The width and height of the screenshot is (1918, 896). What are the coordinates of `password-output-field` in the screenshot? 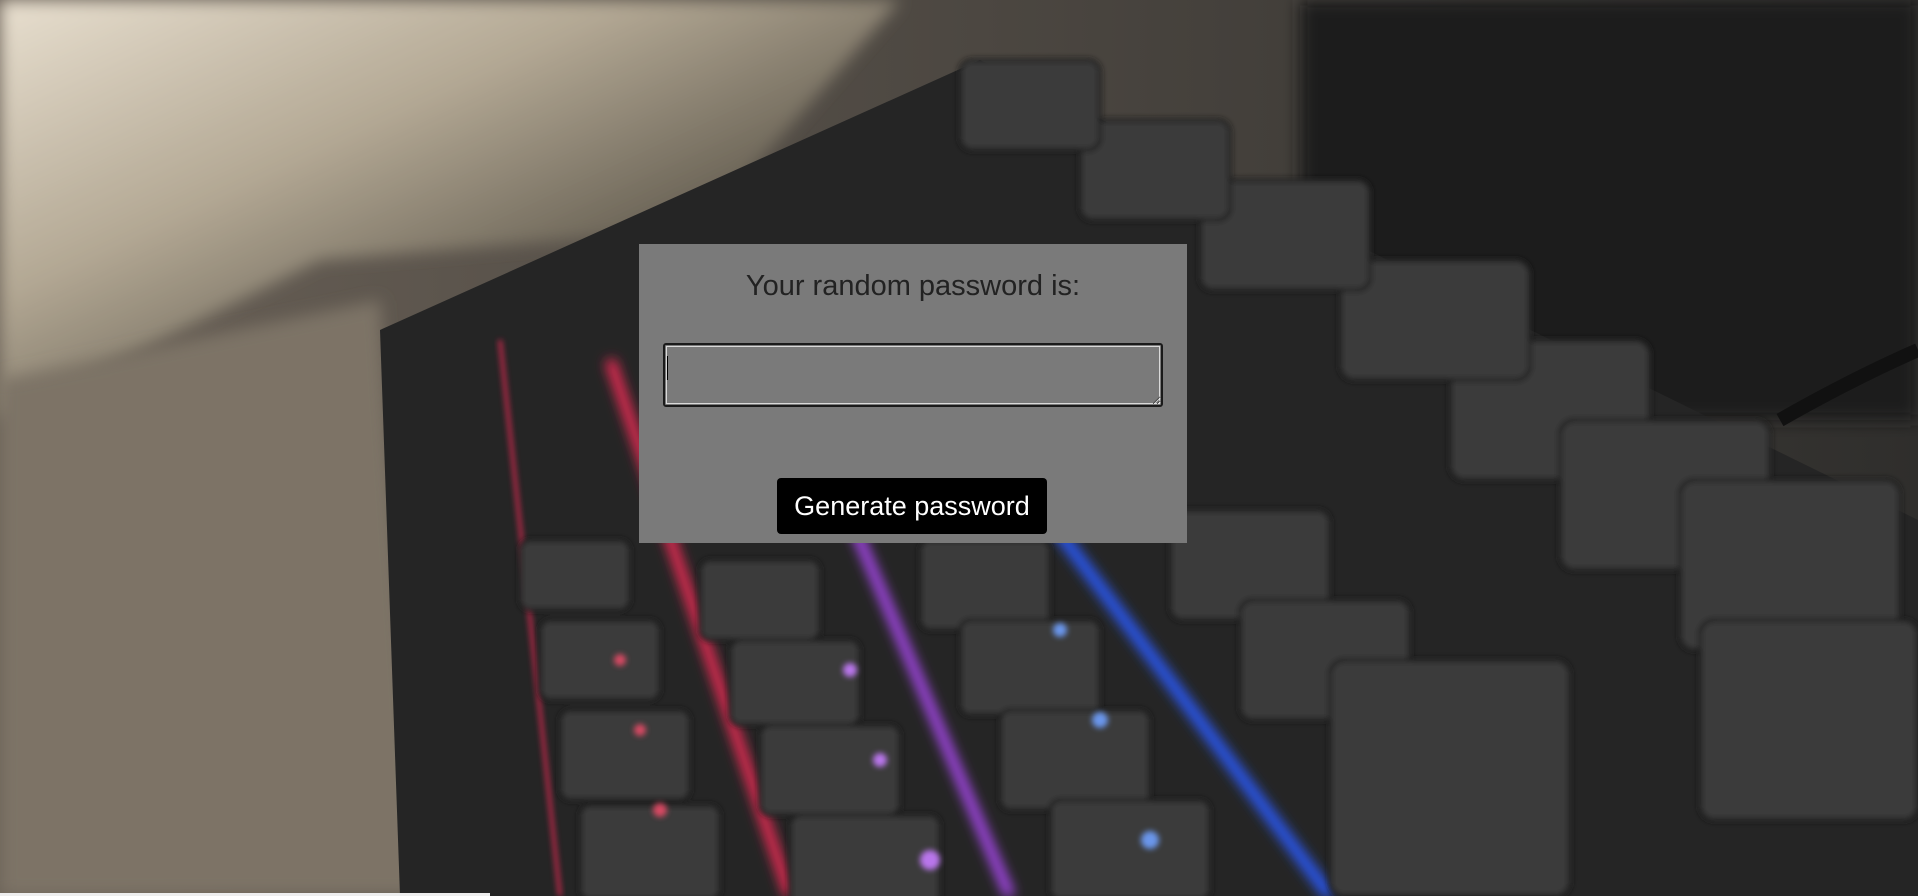 It's located at (913, 375).